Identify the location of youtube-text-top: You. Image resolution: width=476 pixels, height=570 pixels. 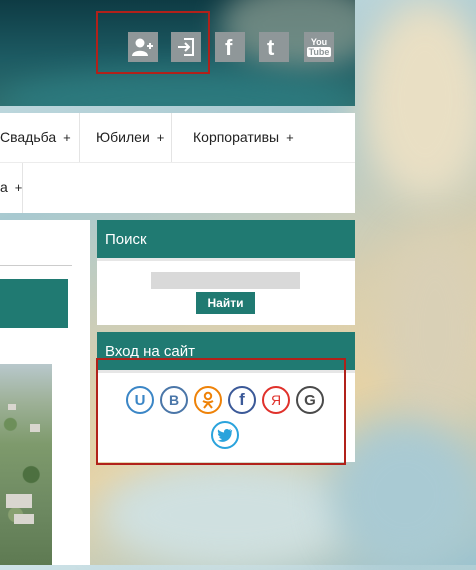
(319, 42).